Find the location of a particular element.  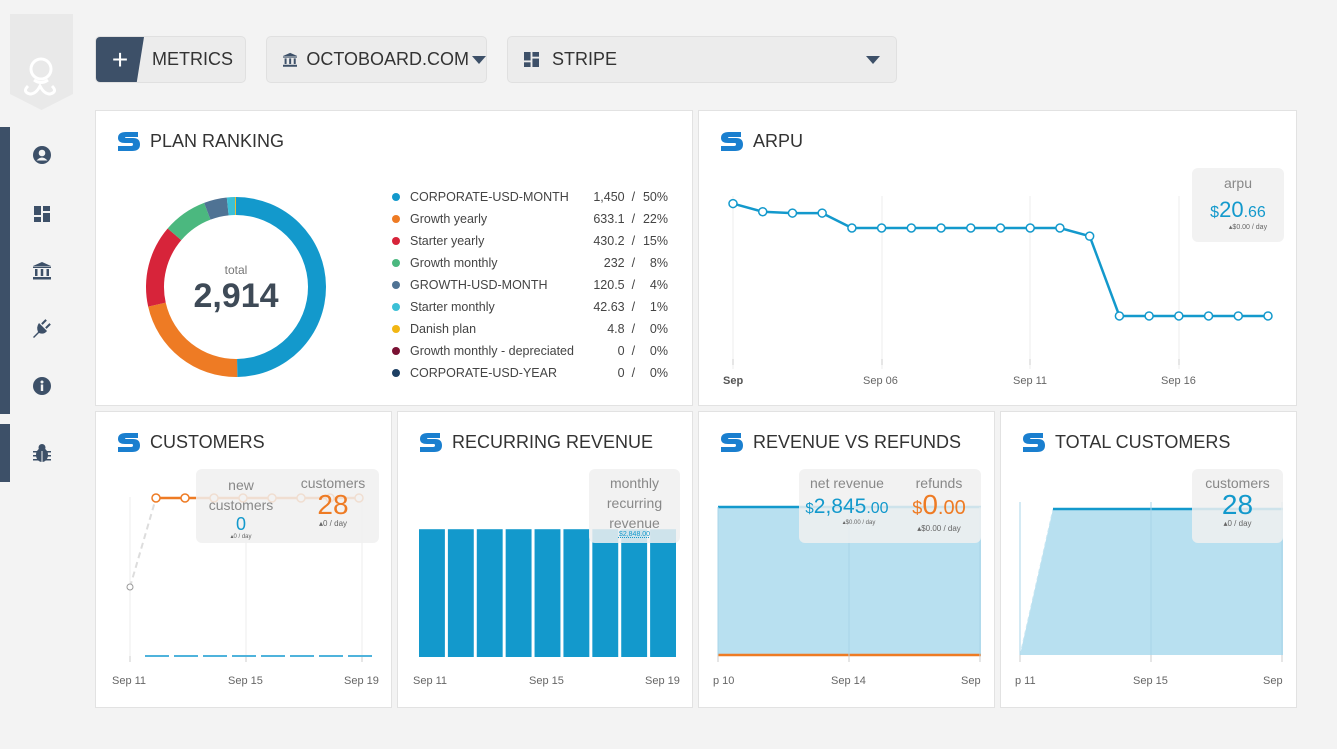

revenue-vs-refunds-area-chart is located at coordinates (849, 583).